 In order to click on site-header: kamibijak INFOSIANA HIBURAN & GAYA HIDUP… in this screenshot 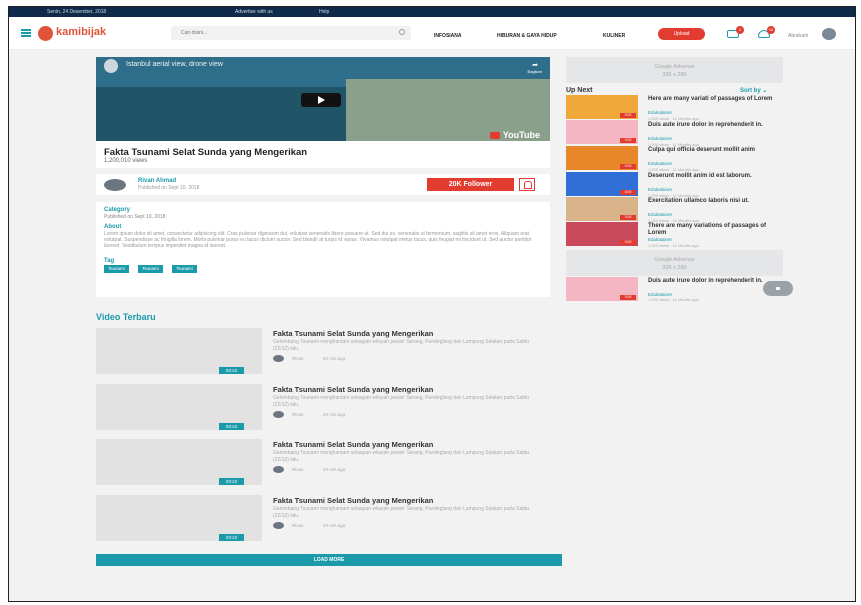, I will do `click(432, 33)`.